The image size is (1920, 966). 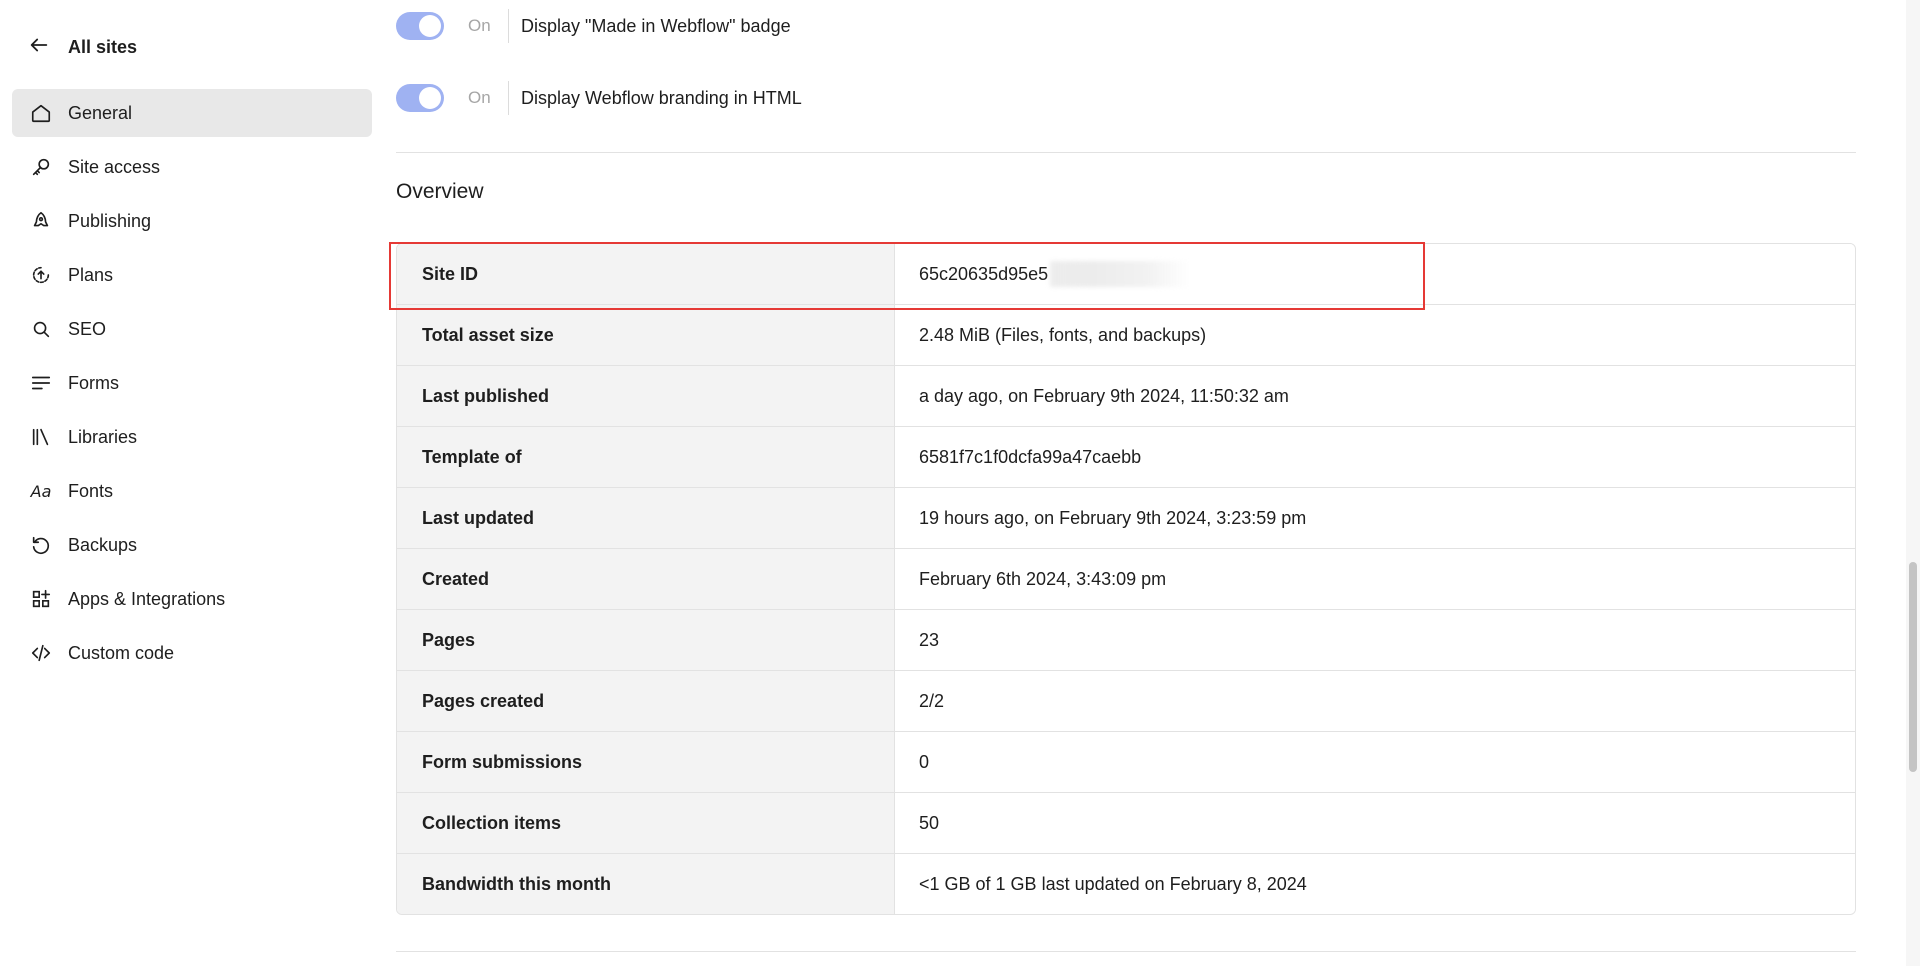 I want to click on all-sites-back-link: All sites, so click(x=82, y=47).